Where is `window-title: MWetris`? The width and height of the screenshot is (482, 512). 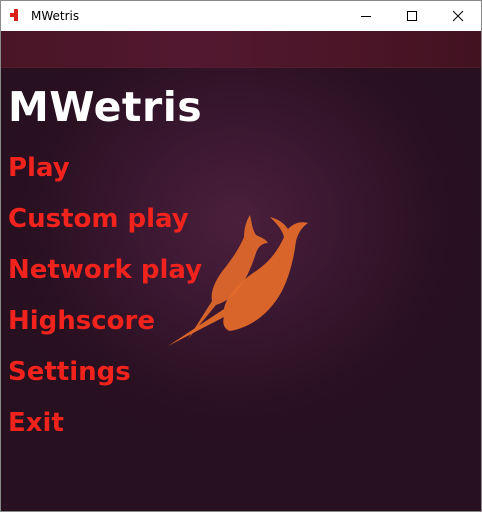 window-title: MWetris is located at coordinates (55, 16).